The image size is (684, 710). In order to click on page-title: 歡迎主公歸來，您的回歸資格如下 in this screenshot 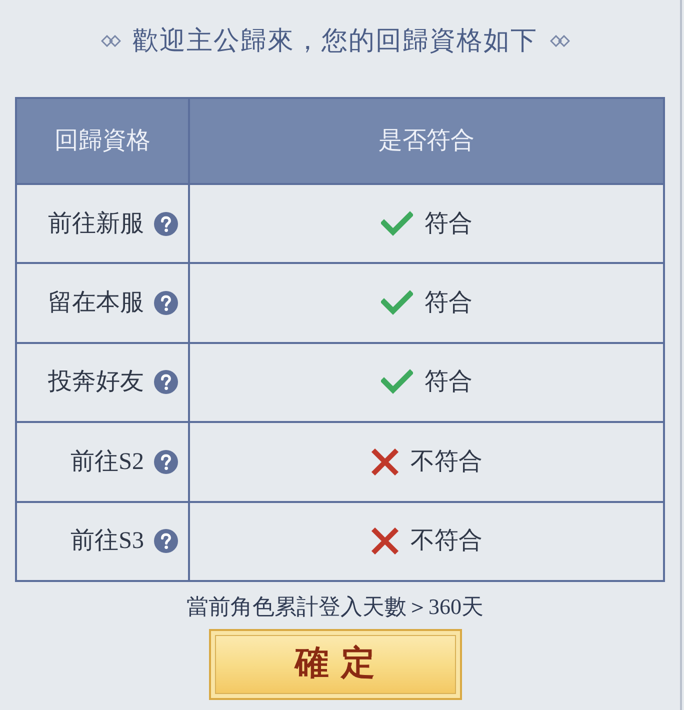, I will do `click(335, 40)`.